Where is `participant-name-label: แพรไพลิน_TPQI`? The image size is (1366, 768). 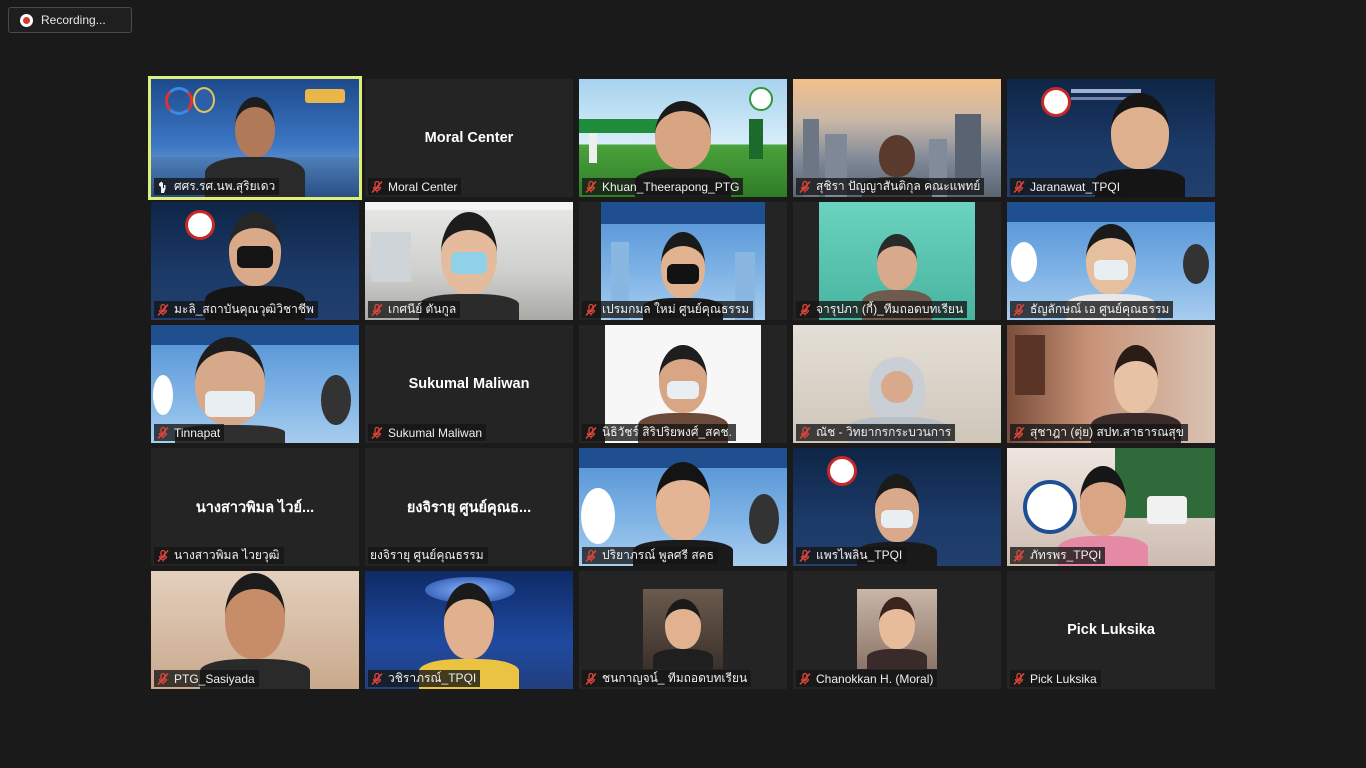 participant-name-label: แพรไพลิน_TPQI is located at coordinates (851, 555).